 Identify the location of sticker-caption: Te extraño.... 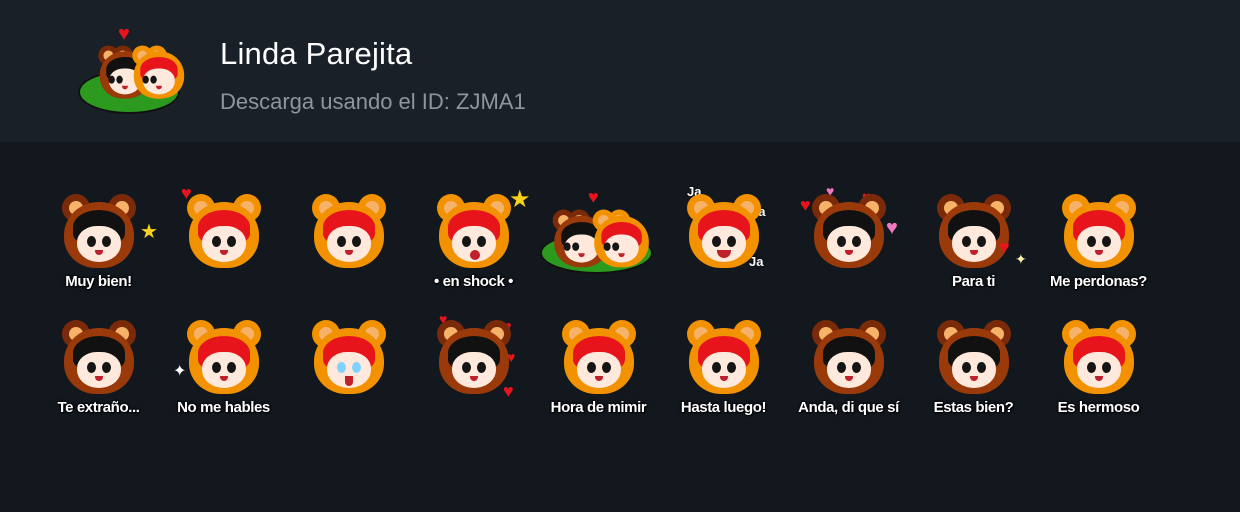
(98, 407).